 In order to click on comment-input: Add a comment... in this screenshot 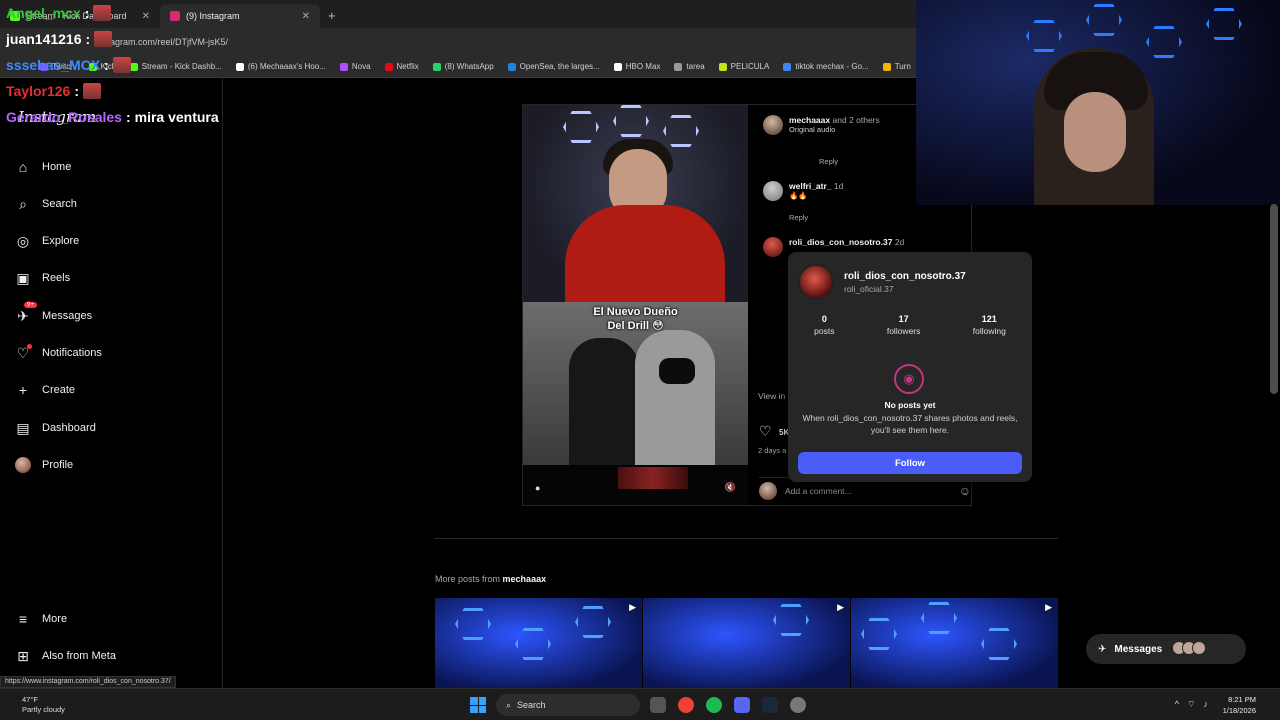, I will do `click(818, 491)`.